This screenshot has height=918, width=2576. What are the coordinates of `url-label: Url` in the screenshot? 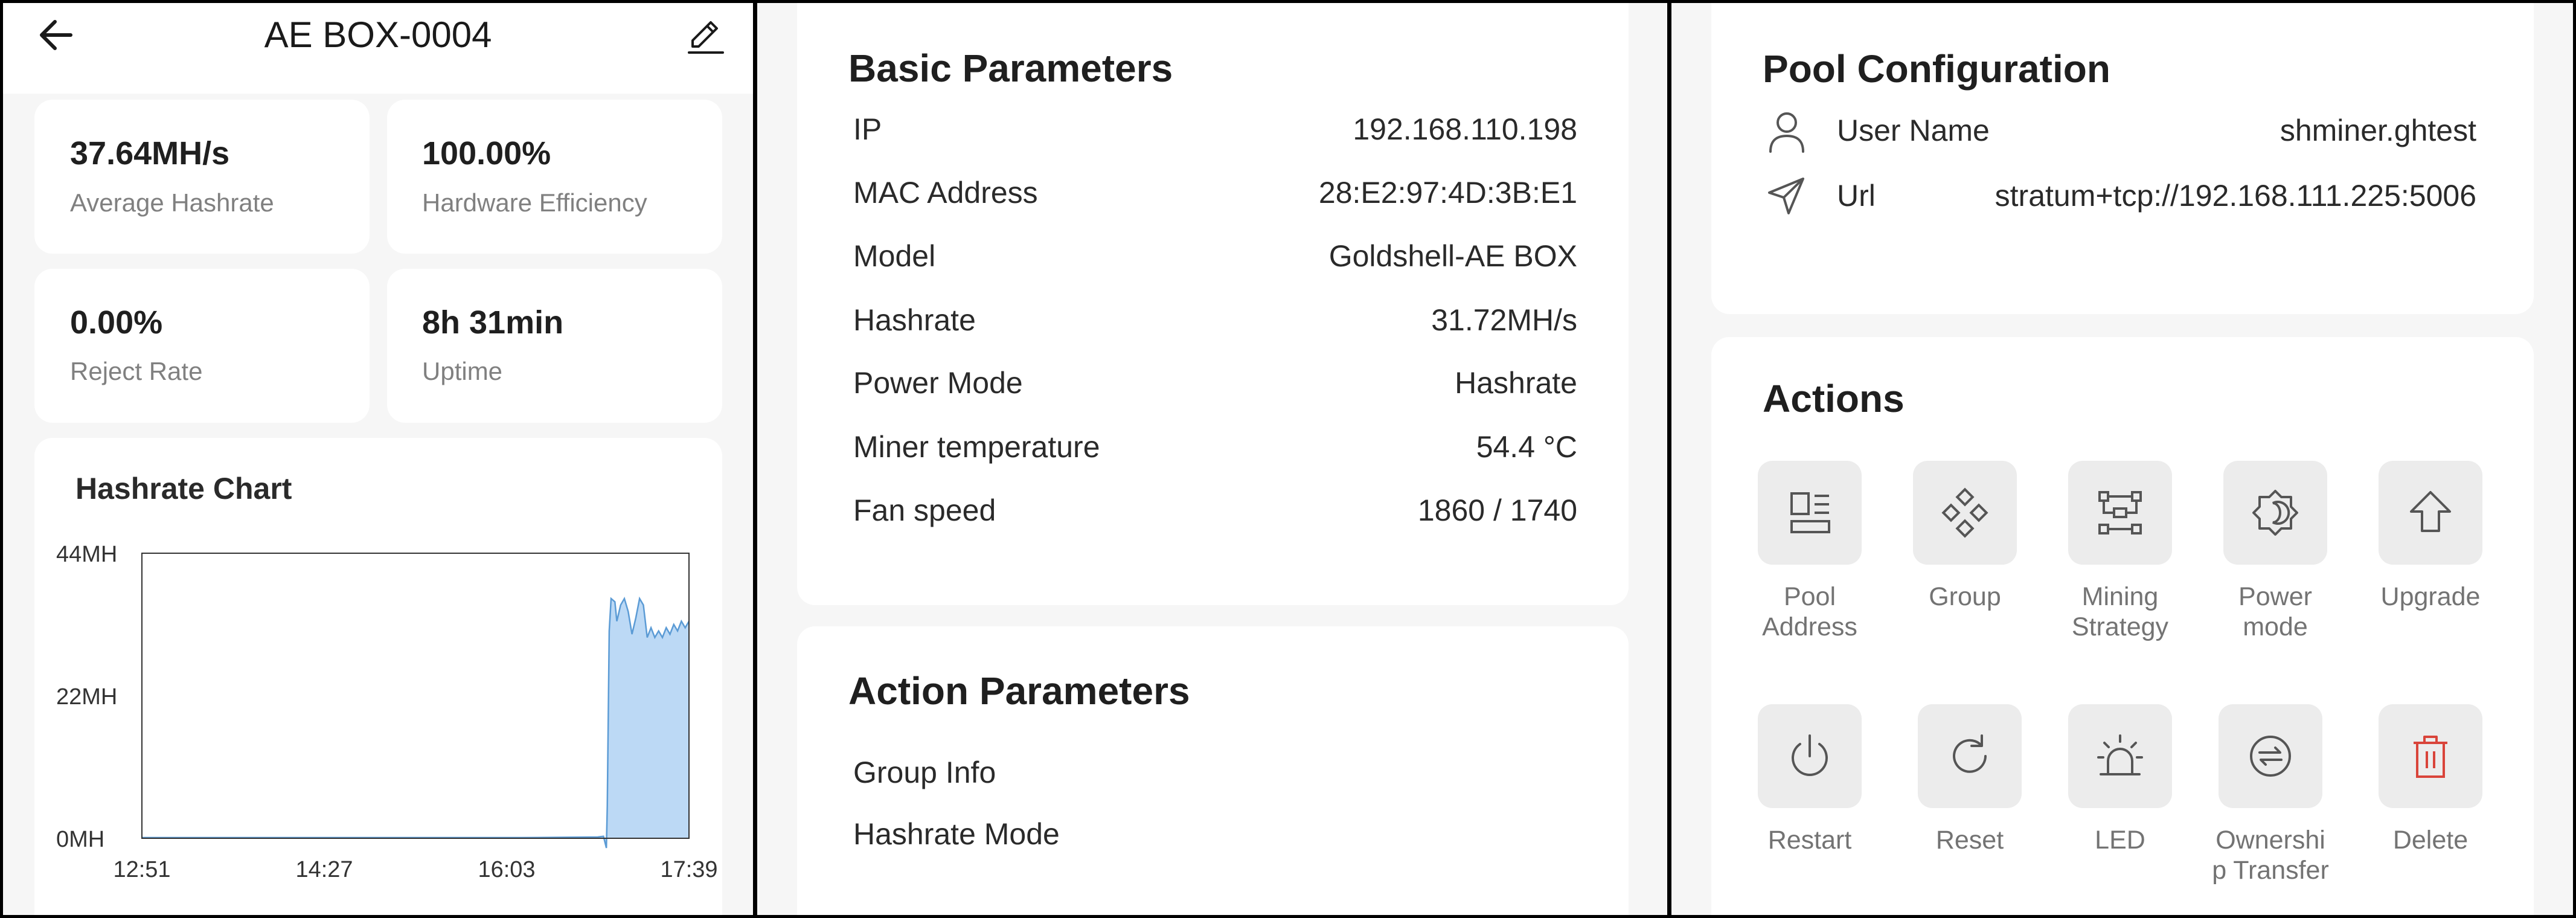 It's located at (1856, 196).